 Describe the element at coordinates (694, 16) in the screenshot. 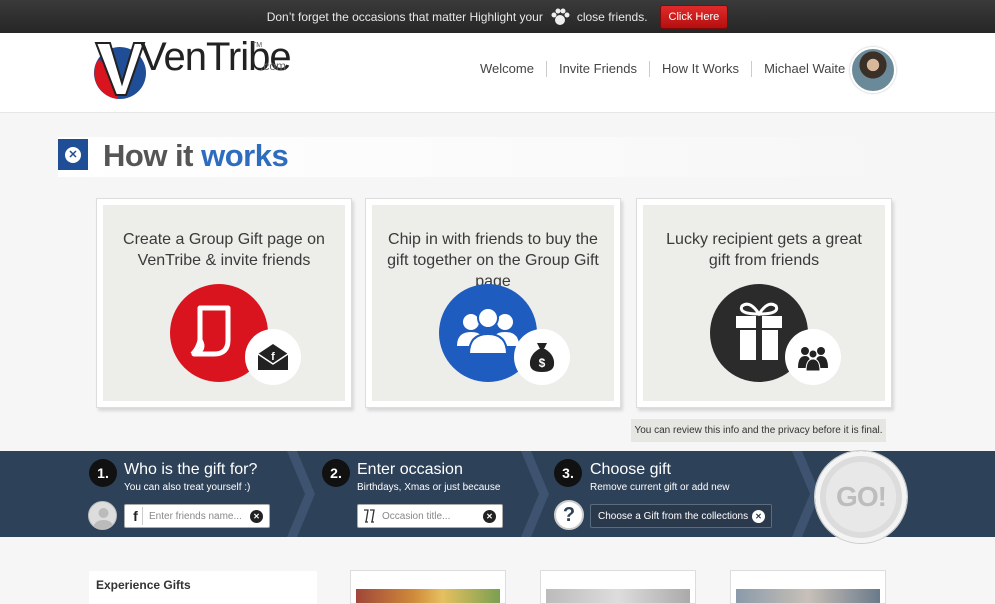

I see `click-here-button: Click Here` at that location.